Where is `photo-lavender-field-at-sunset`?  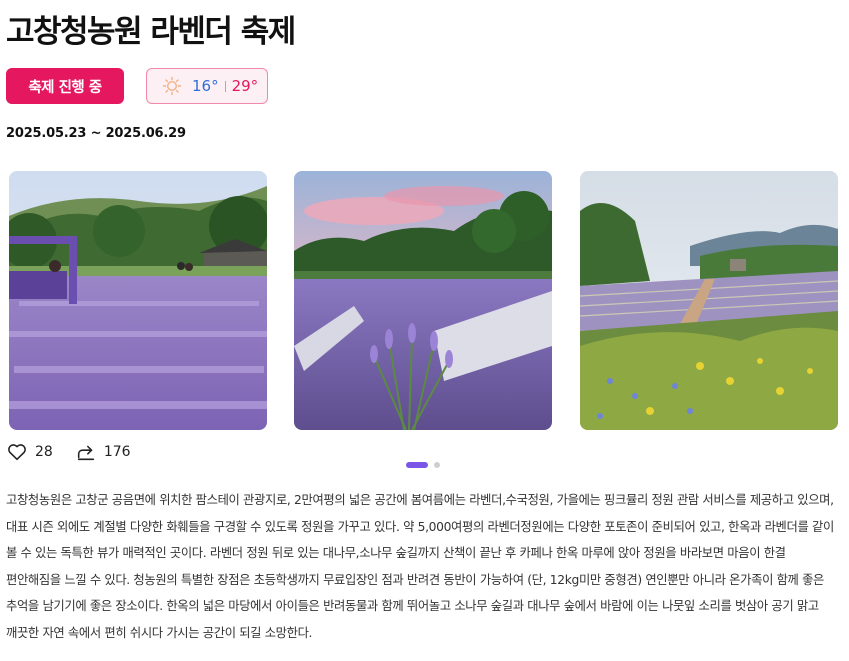
photo-lavender-field-at-sunset is located at coordinates (423, 300).